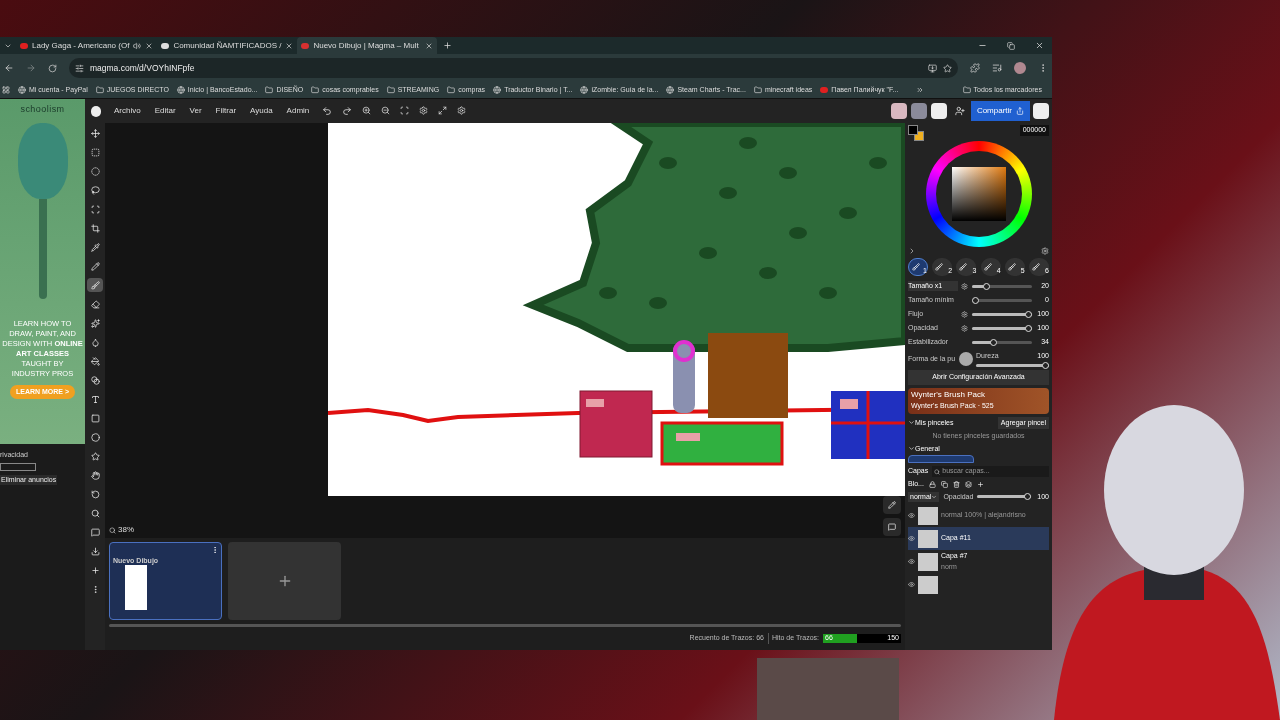  I want to click on browser-tab: Nuevo Dibujo | Magma – Mult, so click(367, 45).